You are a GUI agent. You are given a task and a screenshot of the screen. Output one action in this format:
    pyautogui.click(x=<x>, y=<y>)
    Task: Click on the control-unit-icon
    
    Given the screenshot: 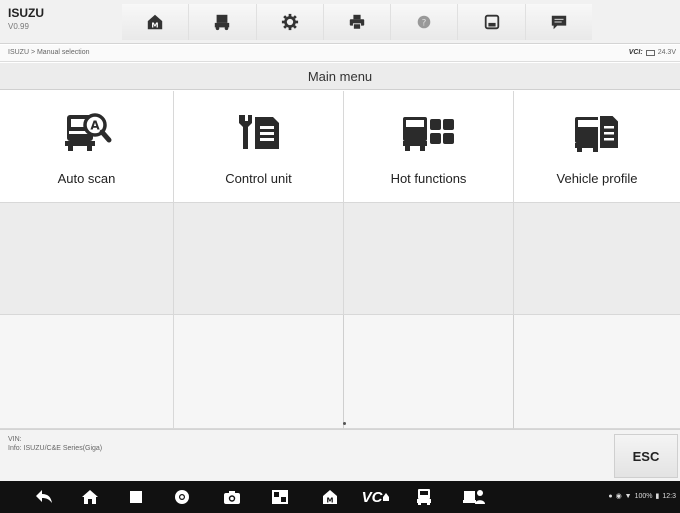 What is the action you would take?
    pyautogui.click(x=258, y=132)
    